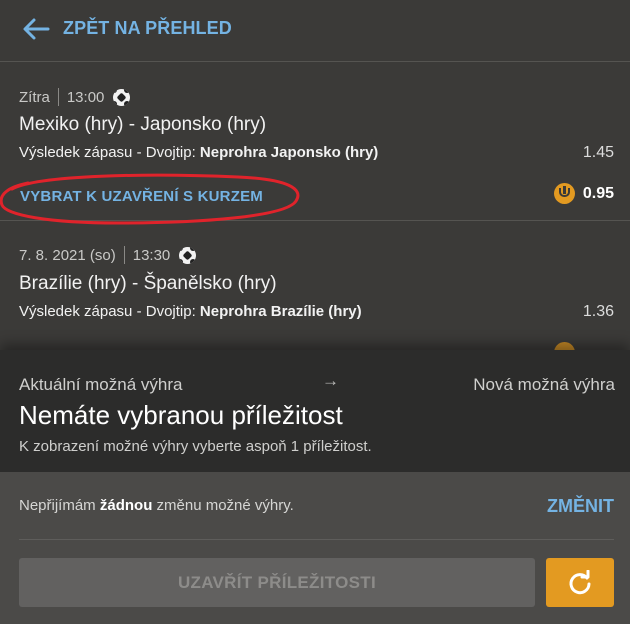 The width and height of the screenshot is (630, 624). Describe the element at coordinates (598, 311) in the screenshot. I see `bet-odds: 1.36` at that location.